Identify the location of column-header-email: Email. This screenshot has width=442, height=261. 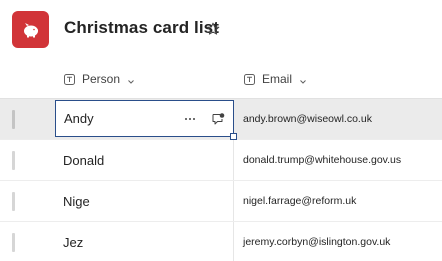
(275, 79).